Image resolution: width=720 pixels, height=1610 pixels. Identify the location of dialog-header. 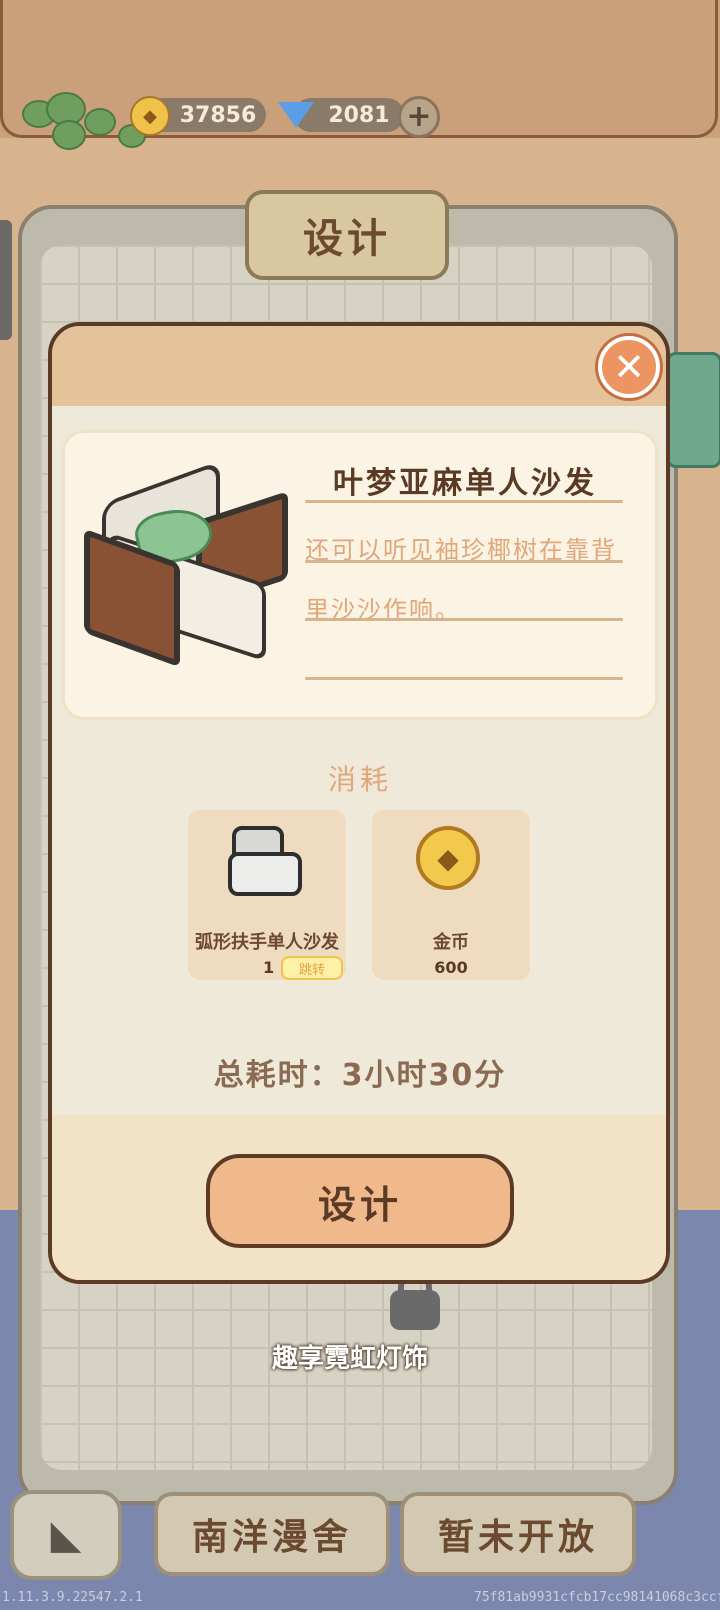
(359, 366).